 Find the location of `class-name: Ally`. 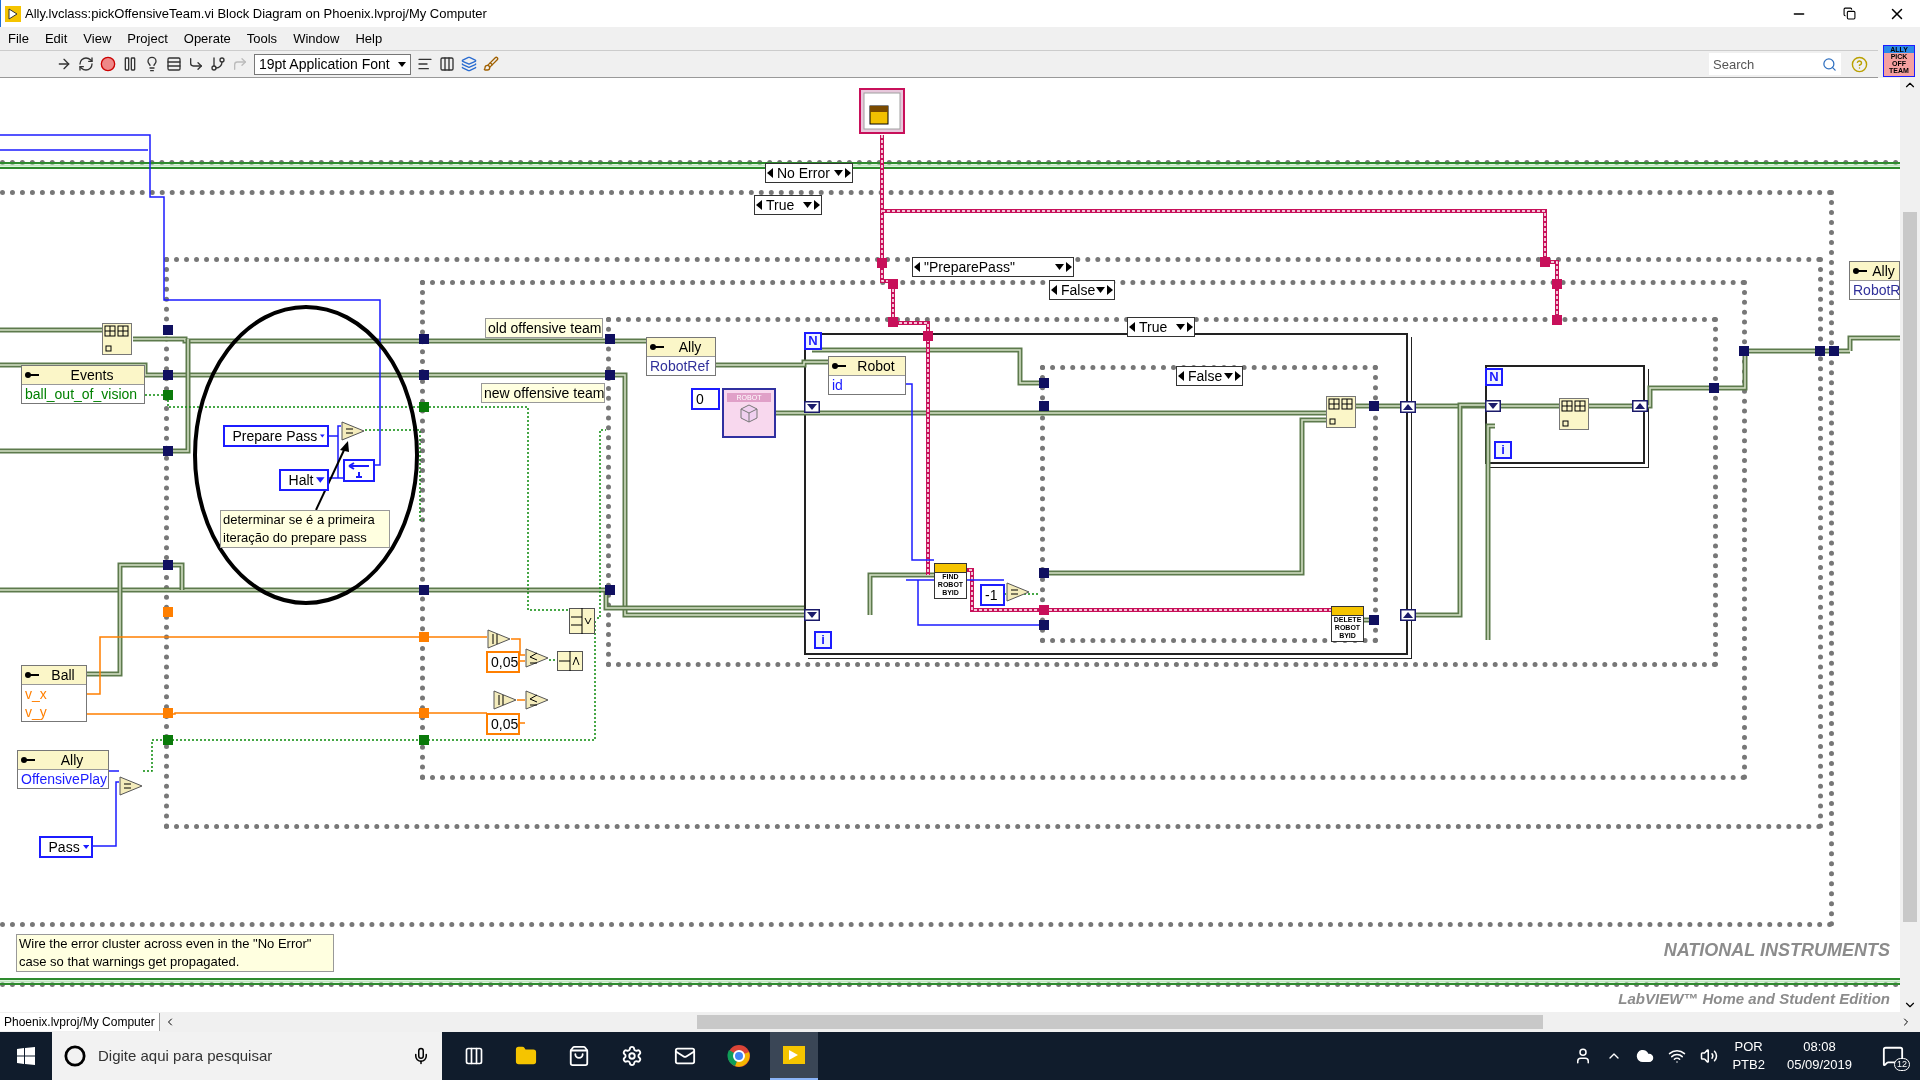

class-name: Ally is located at coordinates (1883, 271).